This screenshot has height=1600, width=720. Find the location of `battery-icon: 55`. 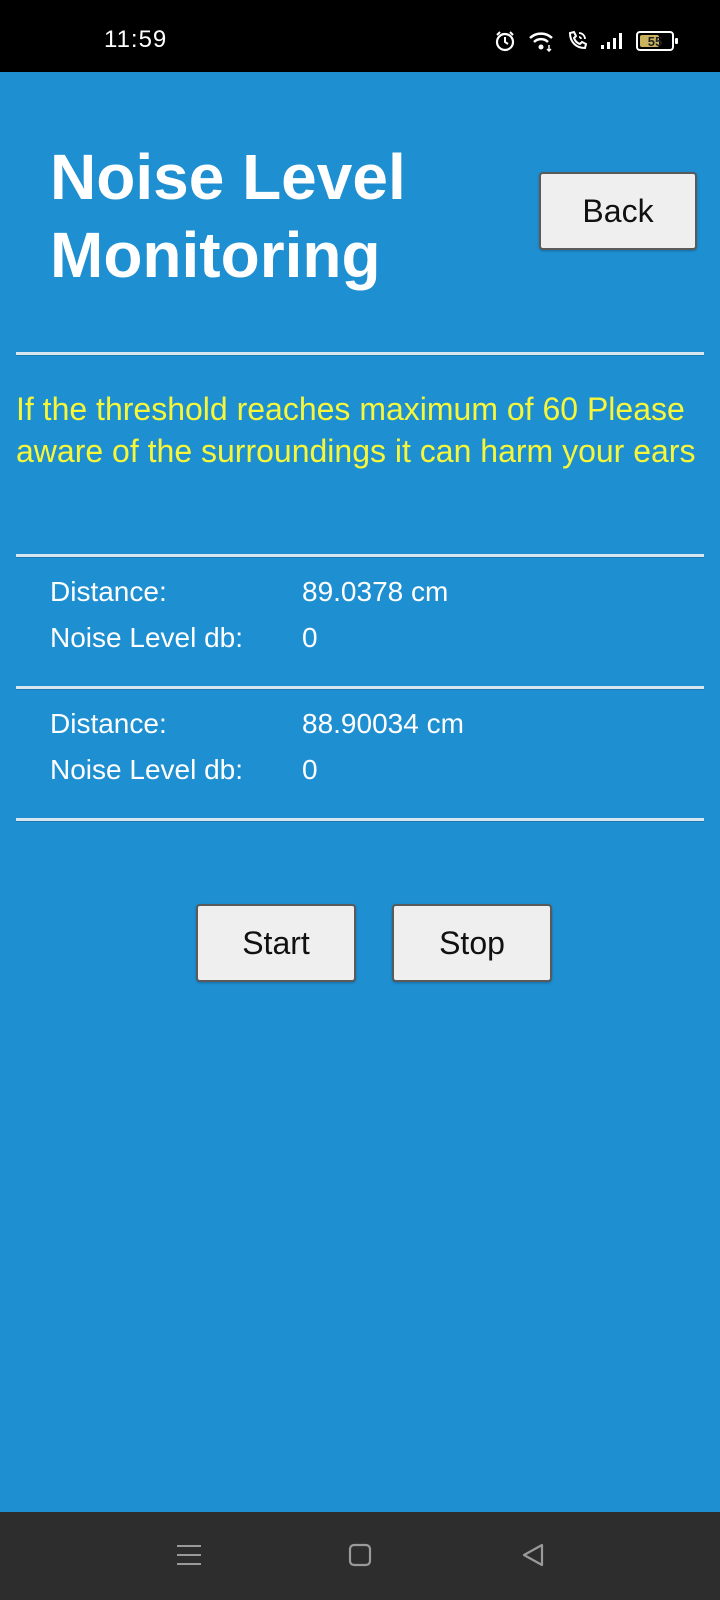

battery-icon: 55 is located at coordinates (657, 41).